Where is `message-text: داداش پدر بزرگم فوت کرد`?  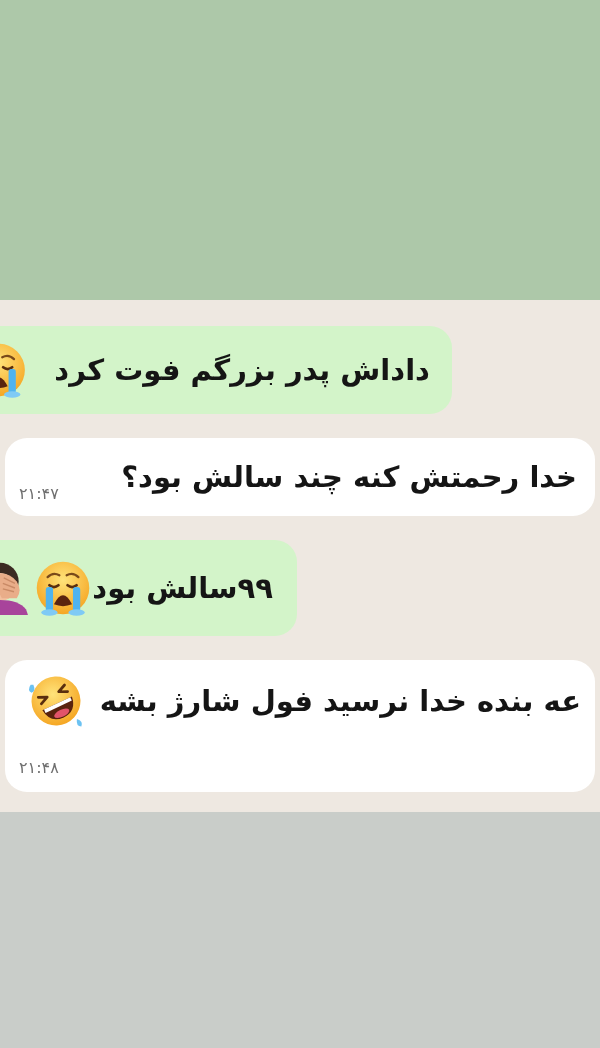
message-text: داداش پدر بزرگم فوت کرد is located at coordinates (242, 371).